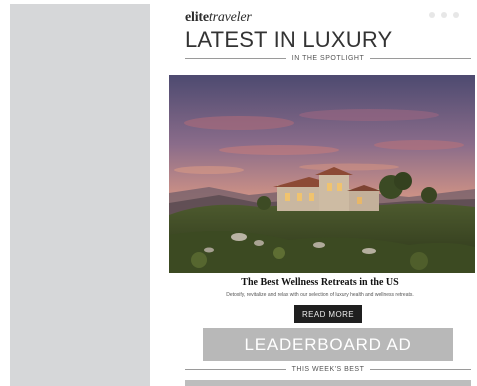 The height and width of the screenshot is (386, 477). I want to click on social-icons, so click(444, 15).